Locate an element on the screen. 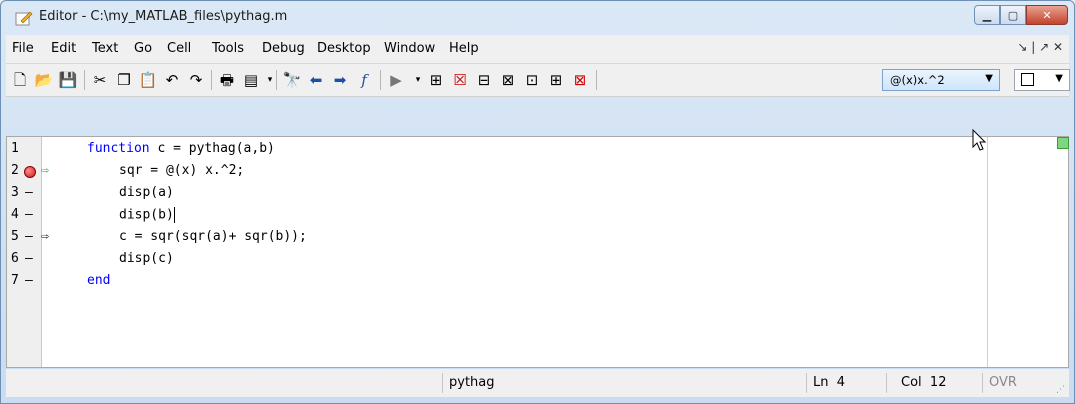  clear-breakpoints-icon: ☒ is located at coordinates (460, 80).